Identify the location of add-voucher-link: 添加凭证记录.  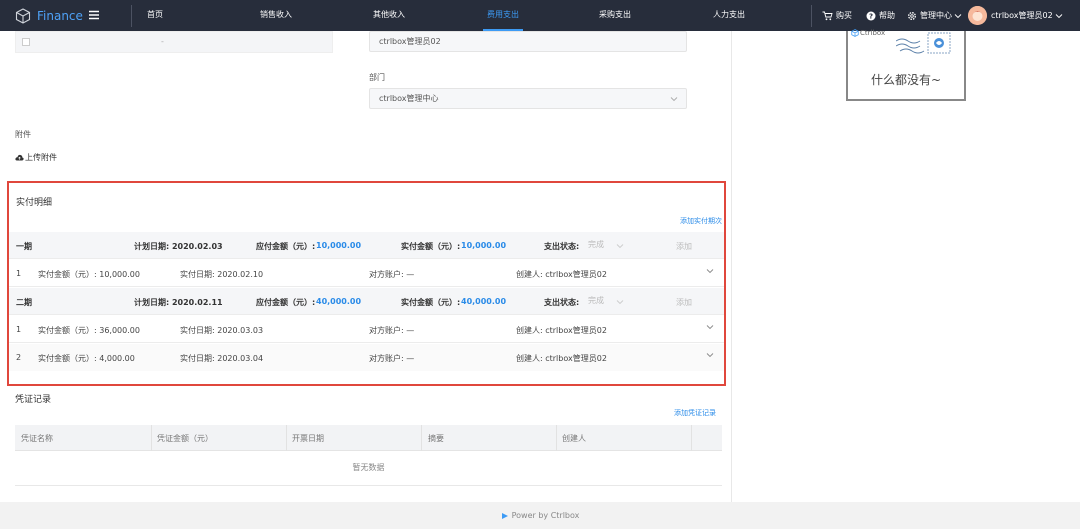
(695, 413).